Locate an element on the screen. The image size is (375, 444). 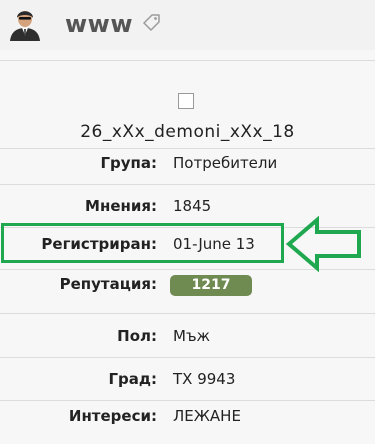
username: www is located at coordinates (99, 24).